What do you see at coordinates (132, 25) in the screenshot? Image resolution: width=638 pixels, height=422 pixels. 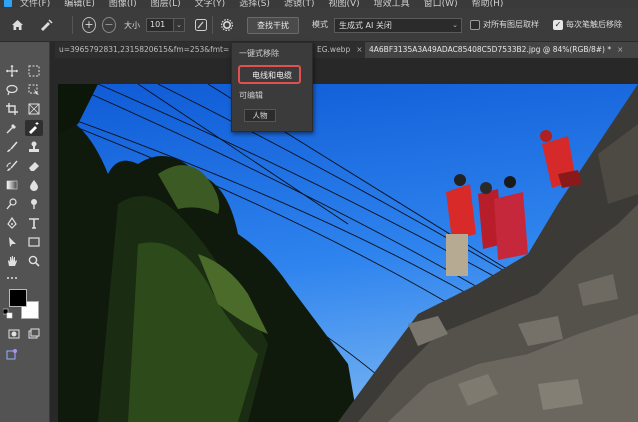 I see `size-label: 大小` at bounding box center [132, 25].